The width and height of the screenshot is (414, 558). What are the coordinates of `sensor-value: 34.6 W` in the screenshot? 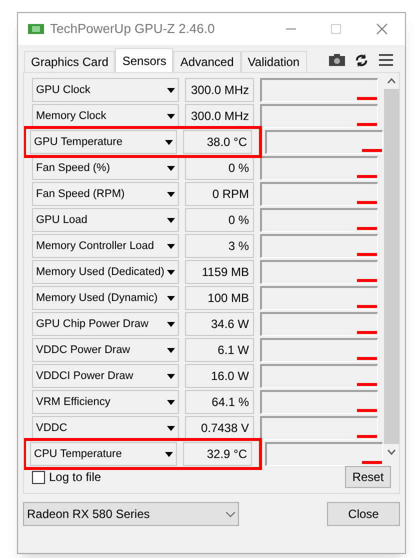 It's located at (219, 324).